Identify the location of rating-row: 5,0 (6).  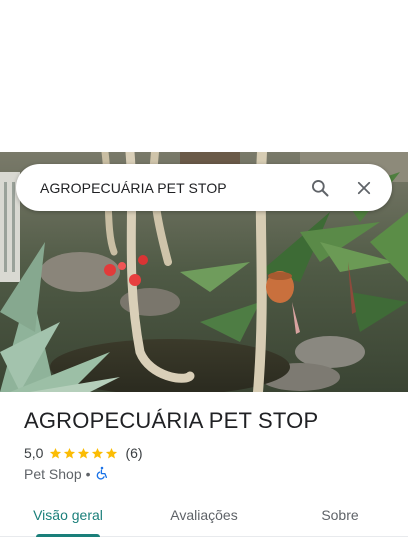
(83, 453).